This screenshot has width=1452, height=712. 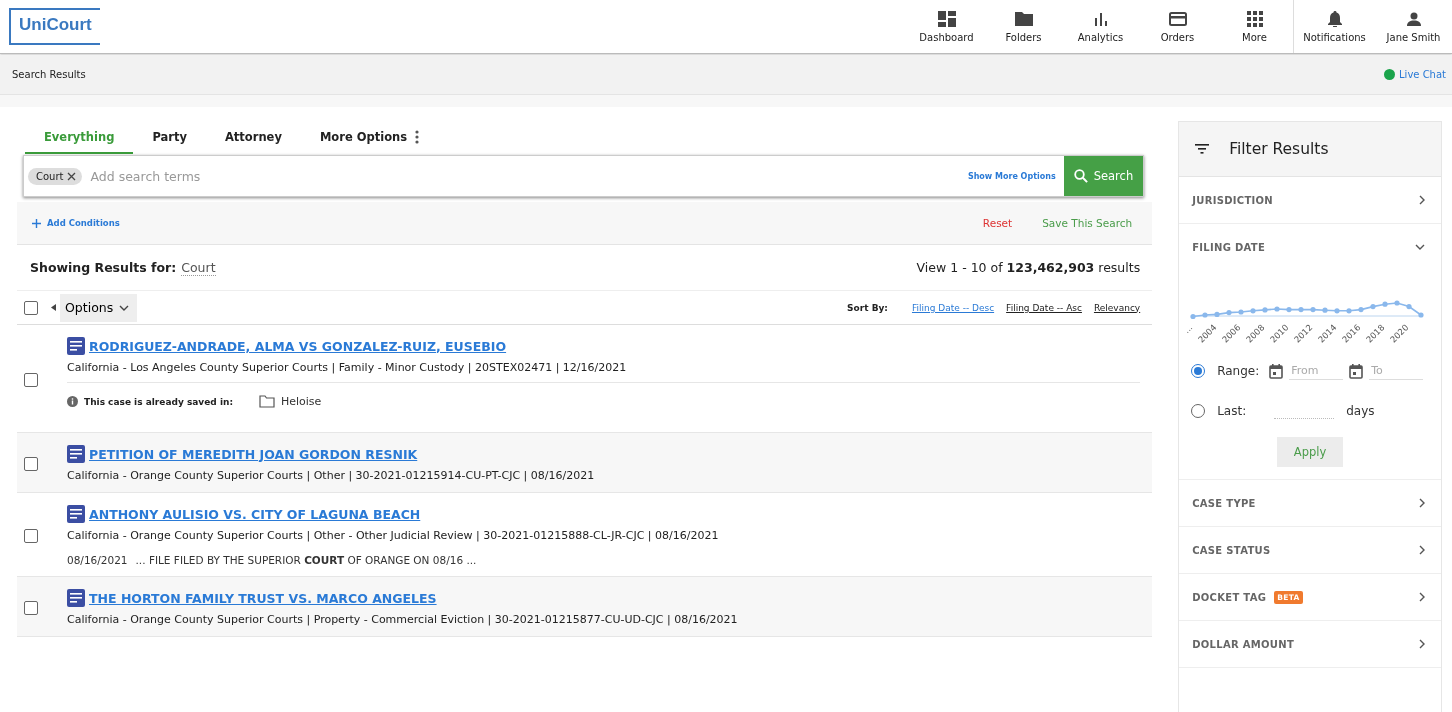 I want to click on saved-note: This case is already saved in:, so click(x=158, y=401).